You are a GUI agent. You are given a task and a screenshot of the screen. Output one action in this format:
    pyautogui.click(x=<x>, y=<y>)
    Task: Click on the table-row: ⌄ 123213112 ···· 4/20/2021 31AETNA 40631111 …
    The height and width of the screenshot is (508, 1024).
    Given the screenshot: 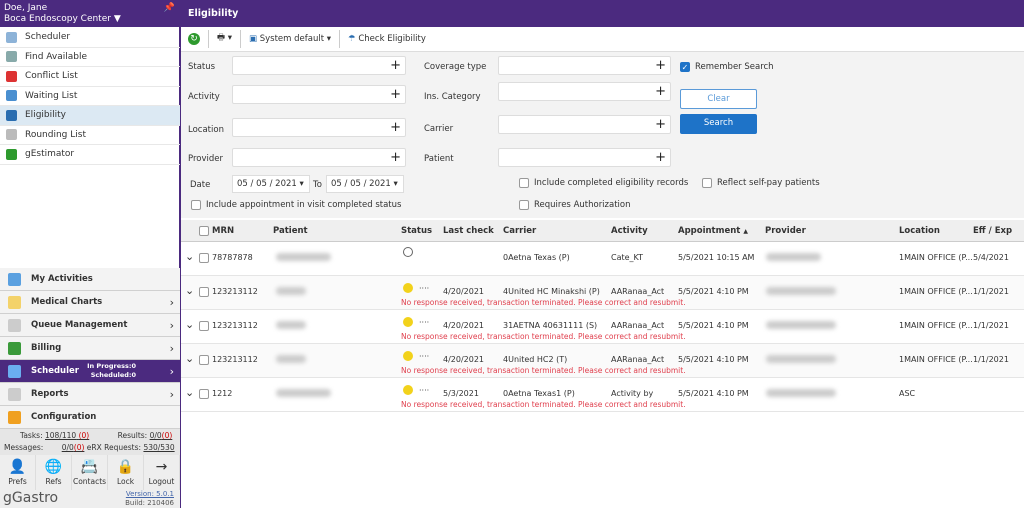 What is the action you would take?
    pyautogui.click(x=602, y=327)
    